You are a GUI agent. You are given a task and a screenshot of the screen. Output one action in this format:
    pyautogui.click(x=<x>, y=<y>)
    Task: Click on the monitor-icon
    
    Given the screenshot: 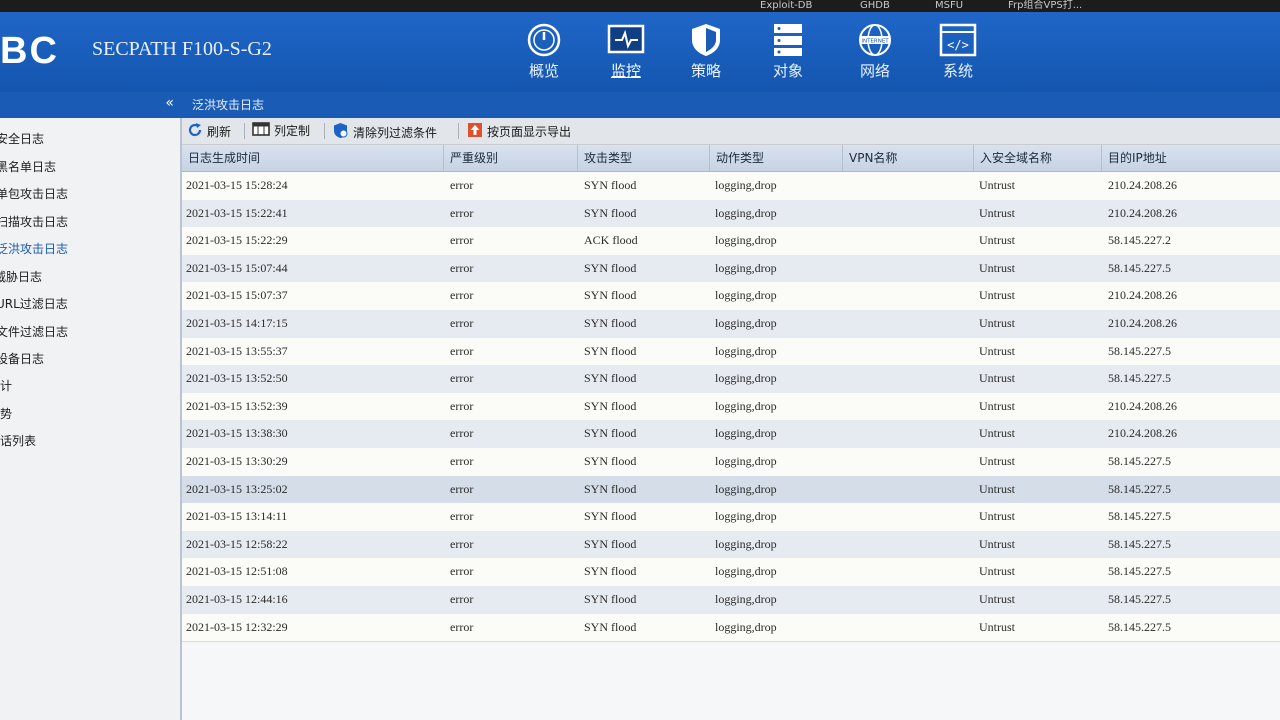 What is the action you would take?
    pyautogui.click(x=626, y=40)
    